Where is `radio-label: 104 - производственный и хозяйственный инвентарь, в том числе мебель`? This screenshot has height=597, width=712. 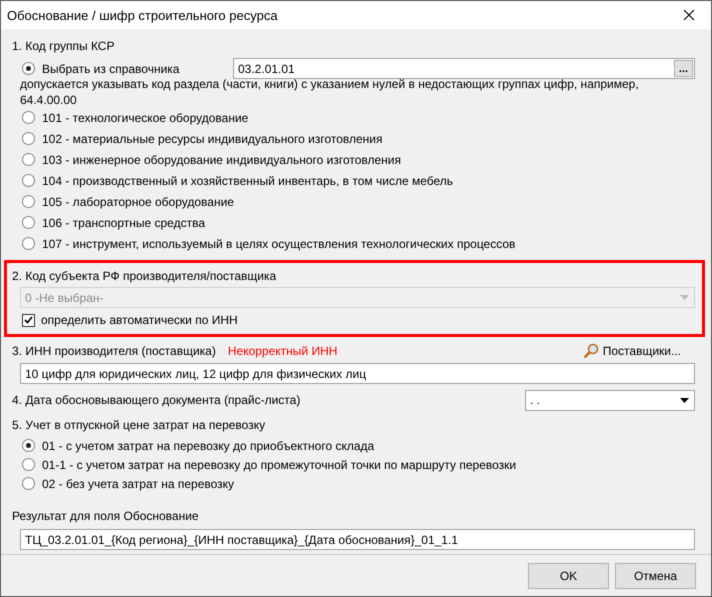
radio-label: 104 - производственный и хозяйственный инвентарь, в том числе мебель is located at coordinates (248, 180).